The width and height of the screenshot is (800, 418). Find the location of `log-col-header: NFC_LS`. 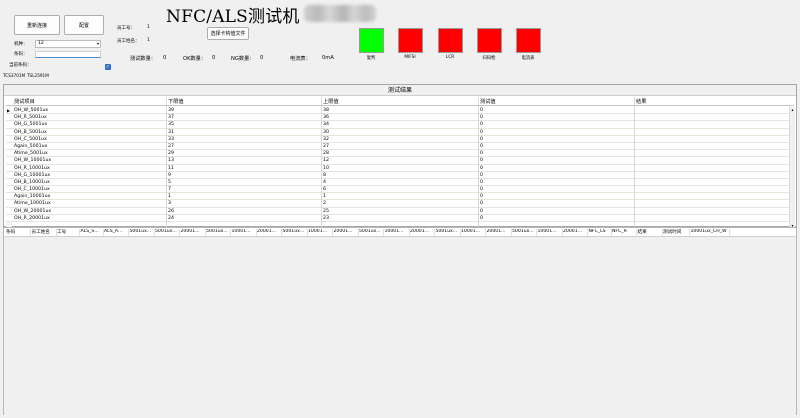

log-col-header: NFC_LS is located at coordinates (600, 232).